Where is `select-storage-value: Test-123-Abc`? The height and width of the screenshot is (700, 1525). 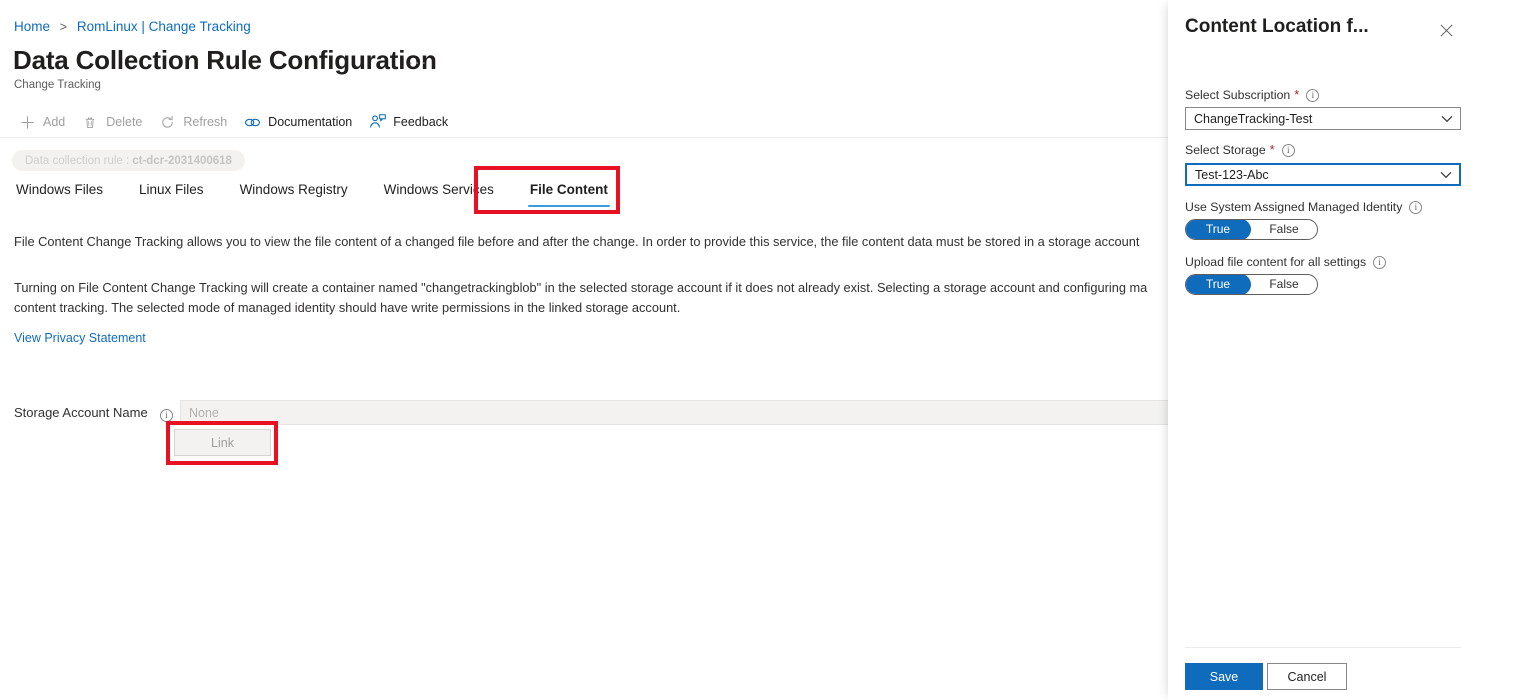 select-storage-value: Test-123-Abc is located at coordinates (1232, 174).